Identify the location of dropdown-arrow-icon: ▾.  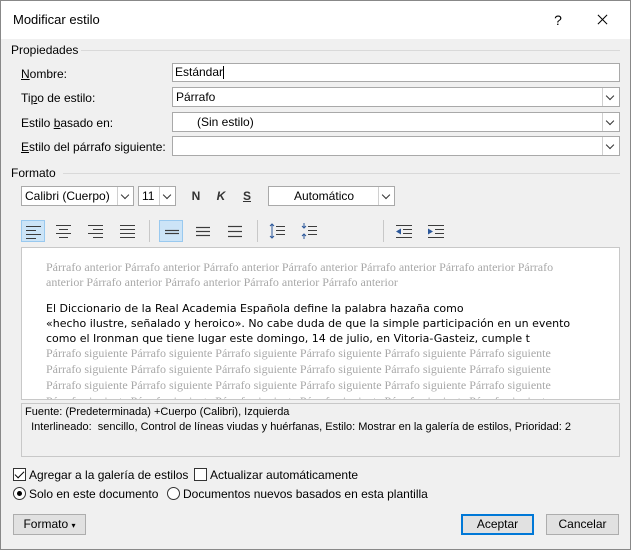
(73, 525).